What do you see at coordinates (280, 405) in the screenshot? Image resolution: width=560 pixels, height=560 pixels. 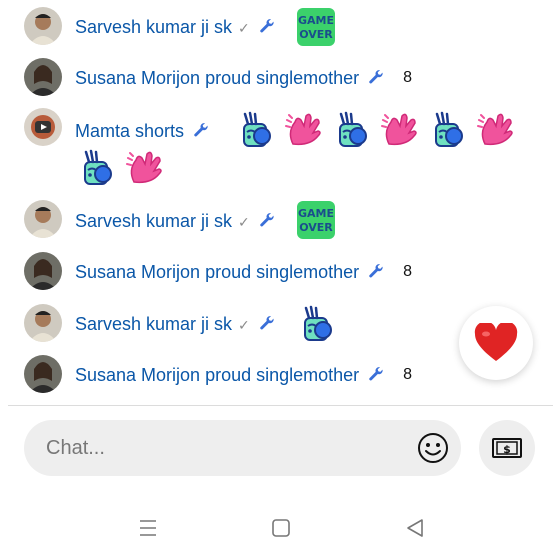 I see `divider` at bounding box center [280, 405].